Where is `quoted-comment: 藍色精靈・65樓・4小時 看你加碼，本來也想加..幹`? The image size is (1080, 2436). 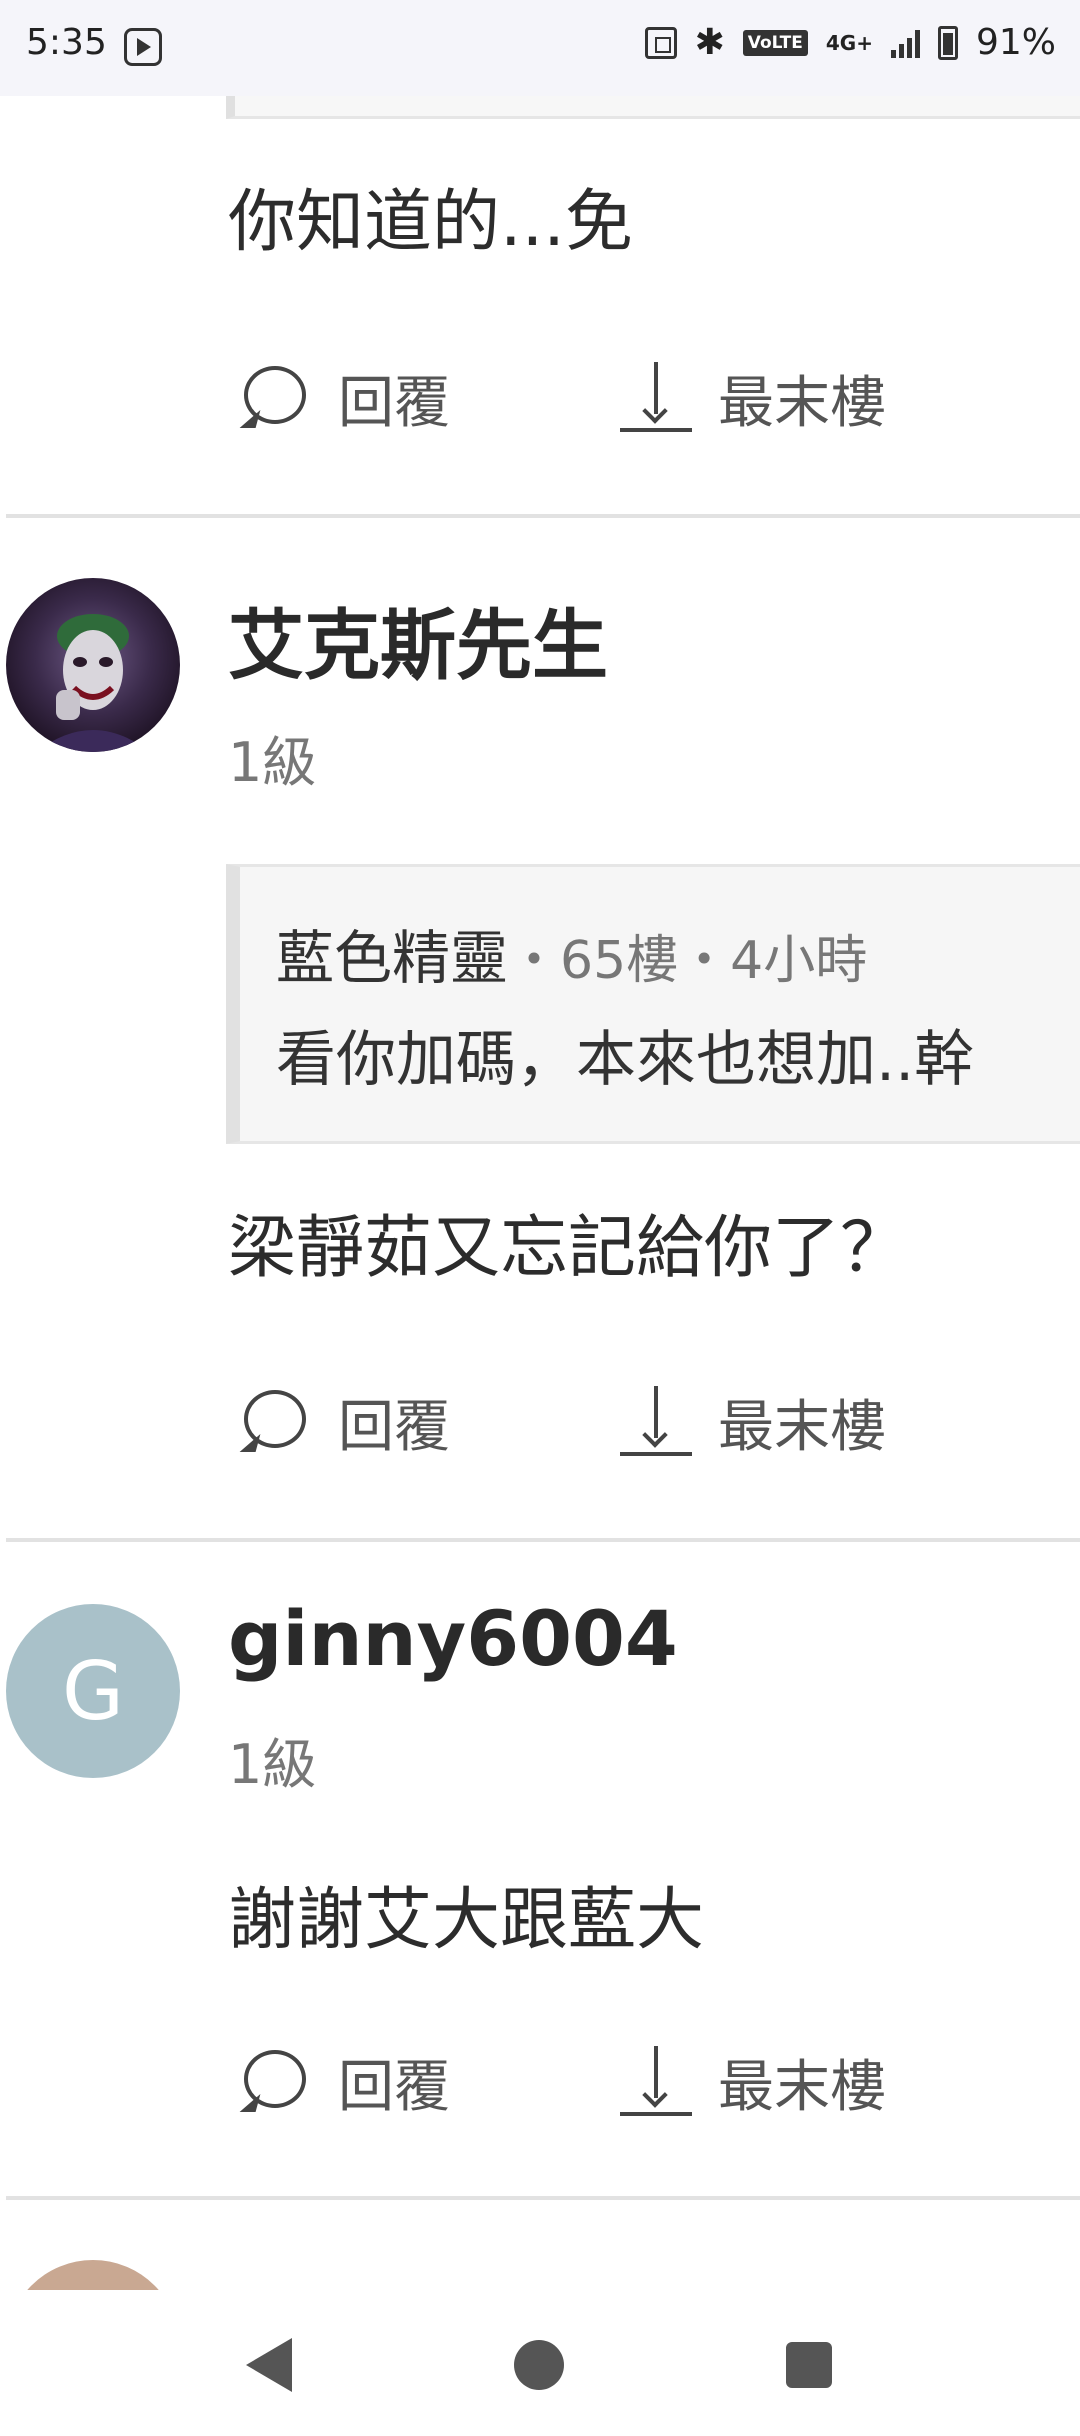
quoted-comment: 藍色精靈・65樓・4小時 看你加碼，本來也想加..幹 is located at coordinates (653, 1004).